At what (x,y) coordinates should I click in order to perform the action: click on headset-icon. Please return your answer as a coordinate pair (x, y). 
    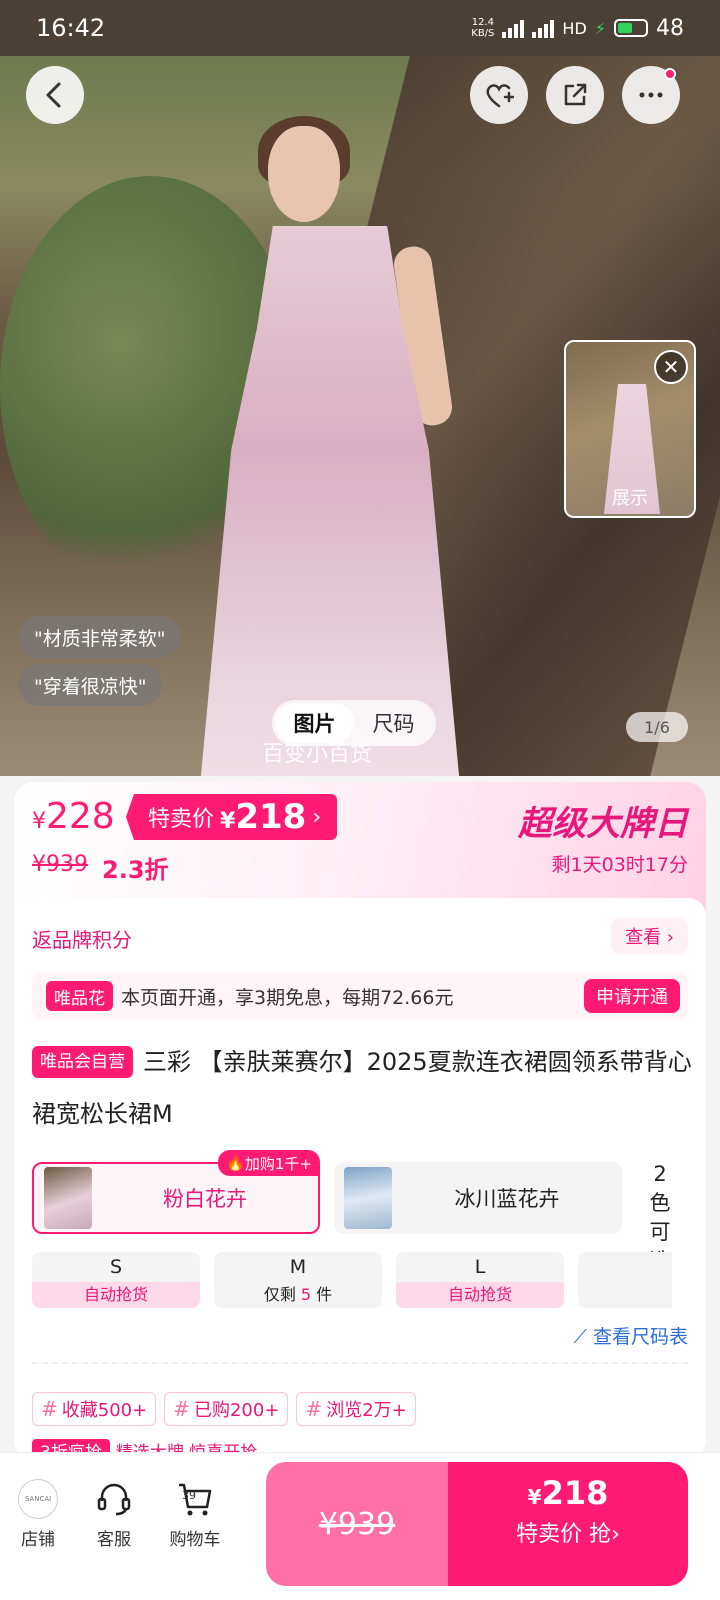
    Looking at the image, I should click on (114, 1499).